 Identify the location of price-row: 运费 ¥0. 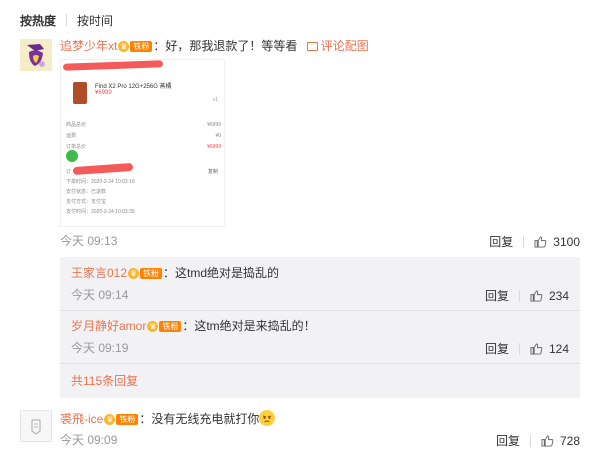
(143, 136).